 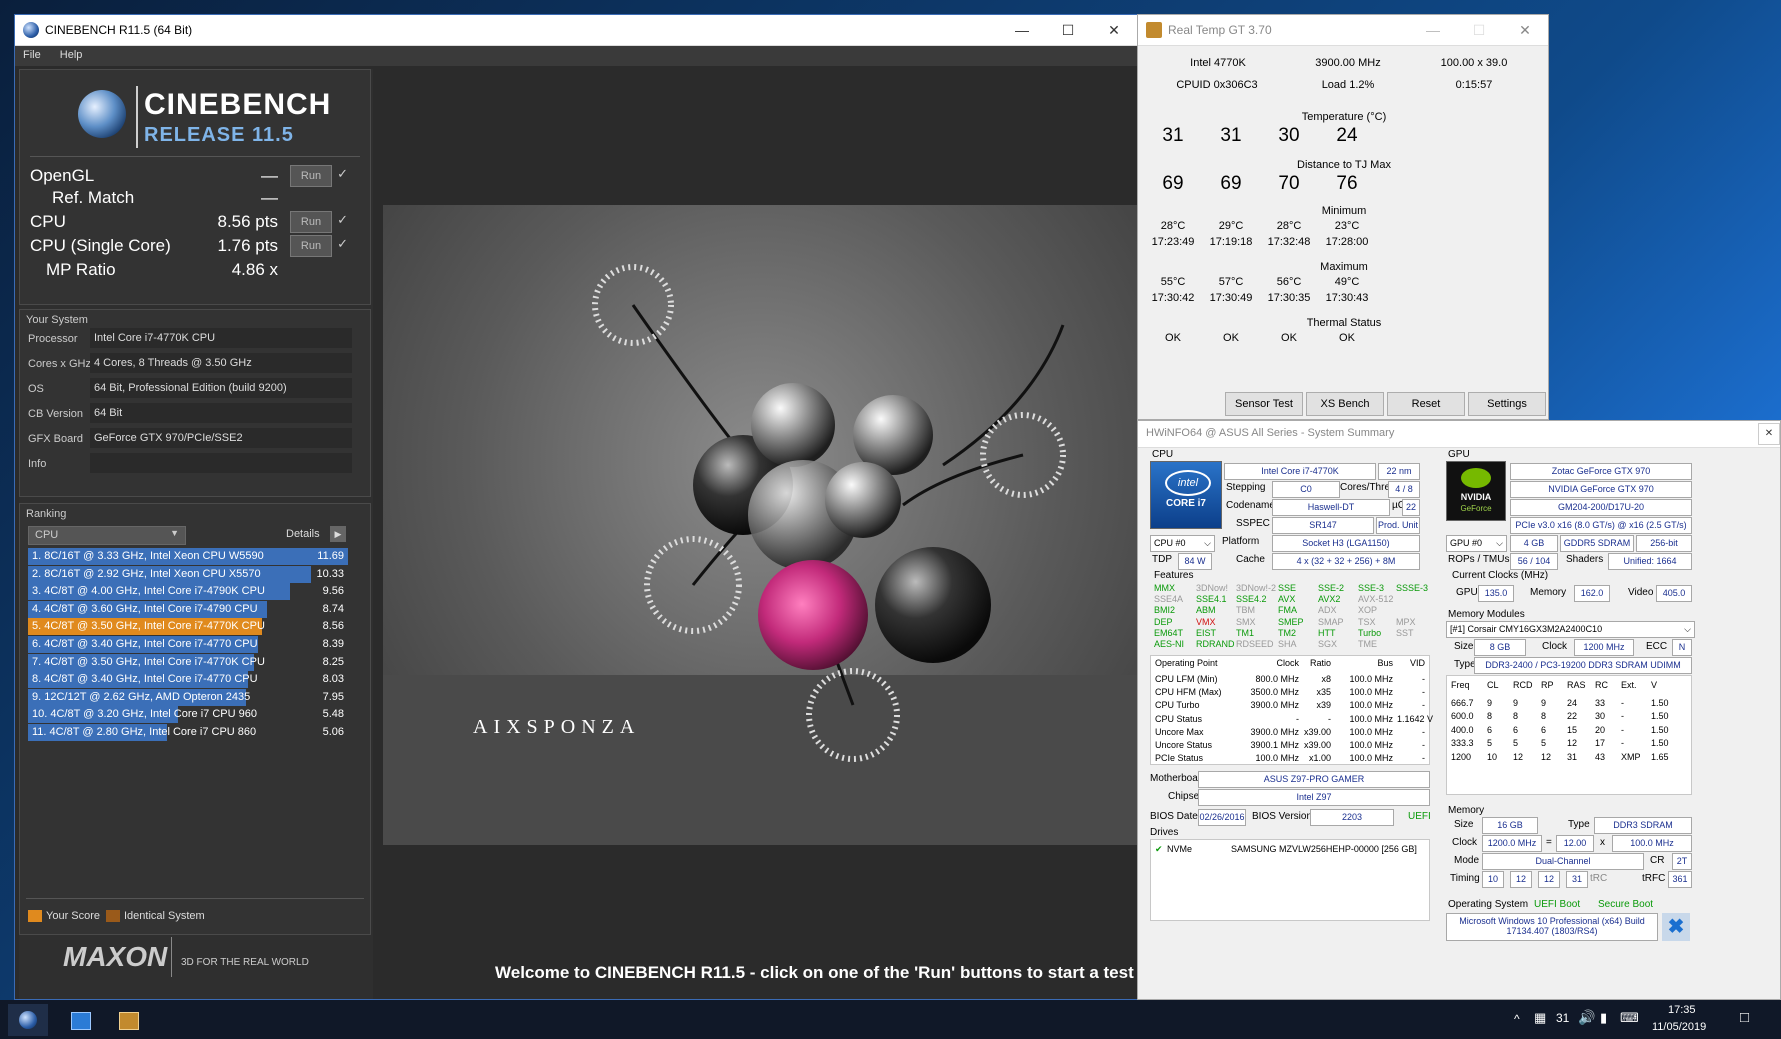 I want to click on timing-cell: 12, so click(x=1572, y=743).